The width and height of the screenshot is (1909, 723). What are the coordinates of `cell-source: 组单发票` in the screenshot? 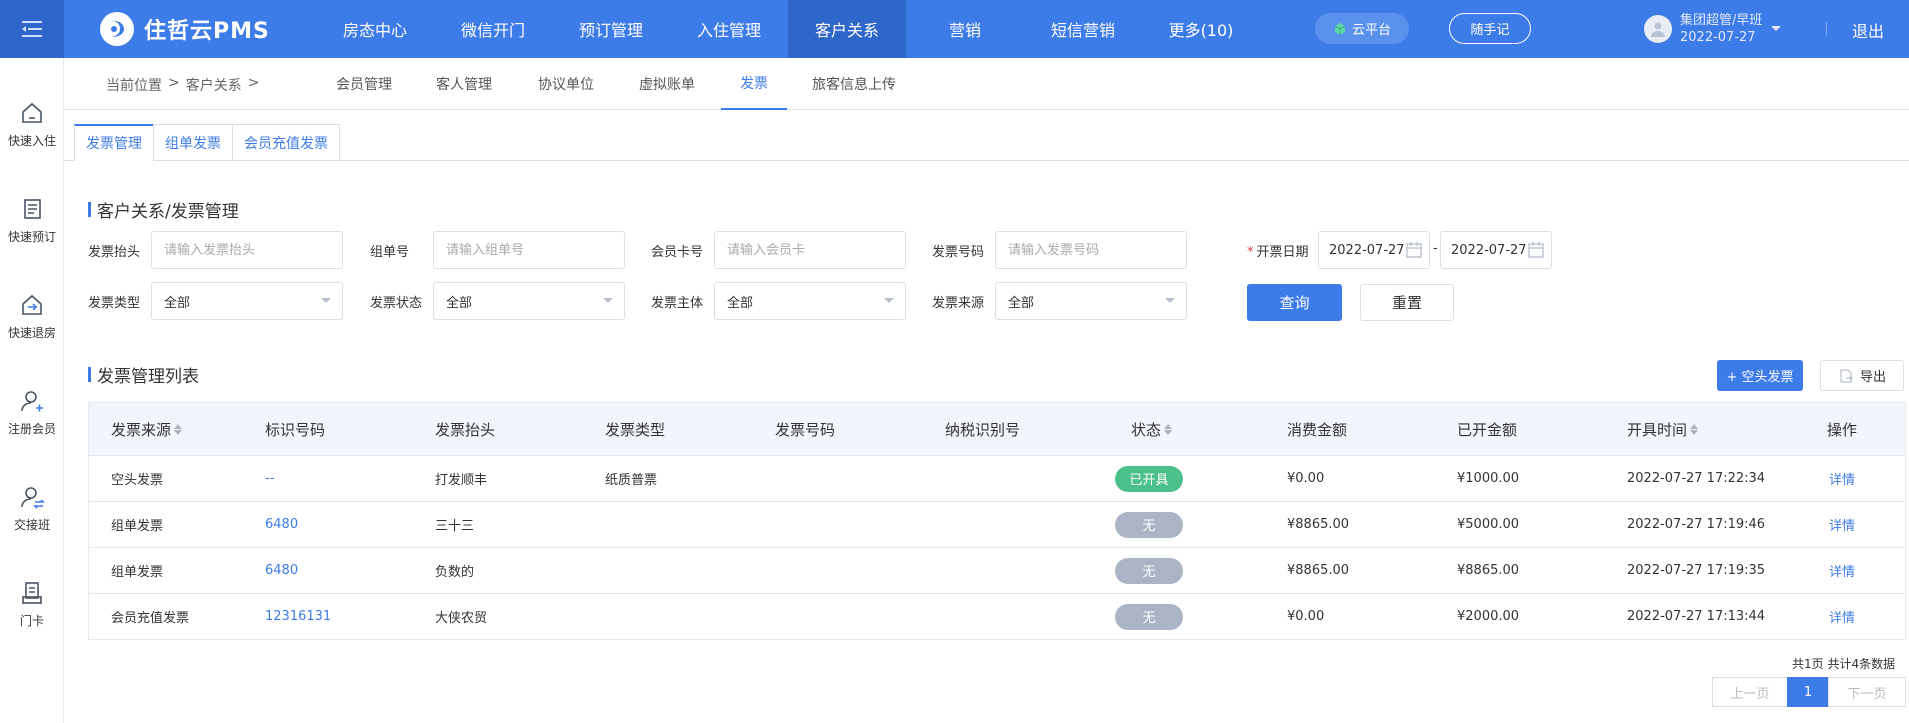 It's located at (137, 526).